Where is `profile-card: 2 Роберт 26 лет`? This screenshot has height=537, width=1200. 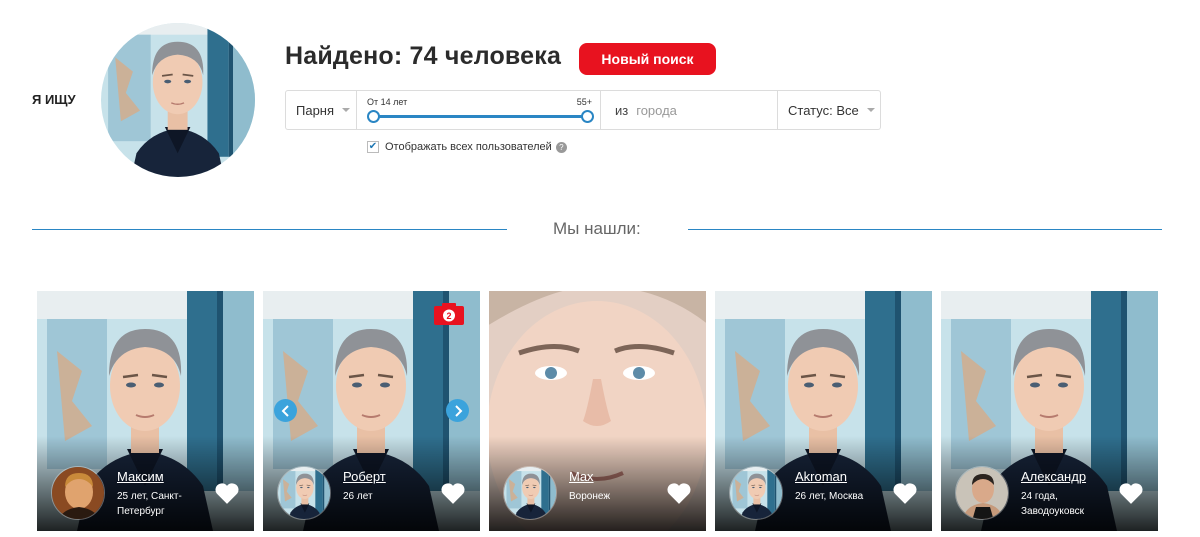
profile-card: 2 Роберт 26 лет is located at coordinates (371, 411).